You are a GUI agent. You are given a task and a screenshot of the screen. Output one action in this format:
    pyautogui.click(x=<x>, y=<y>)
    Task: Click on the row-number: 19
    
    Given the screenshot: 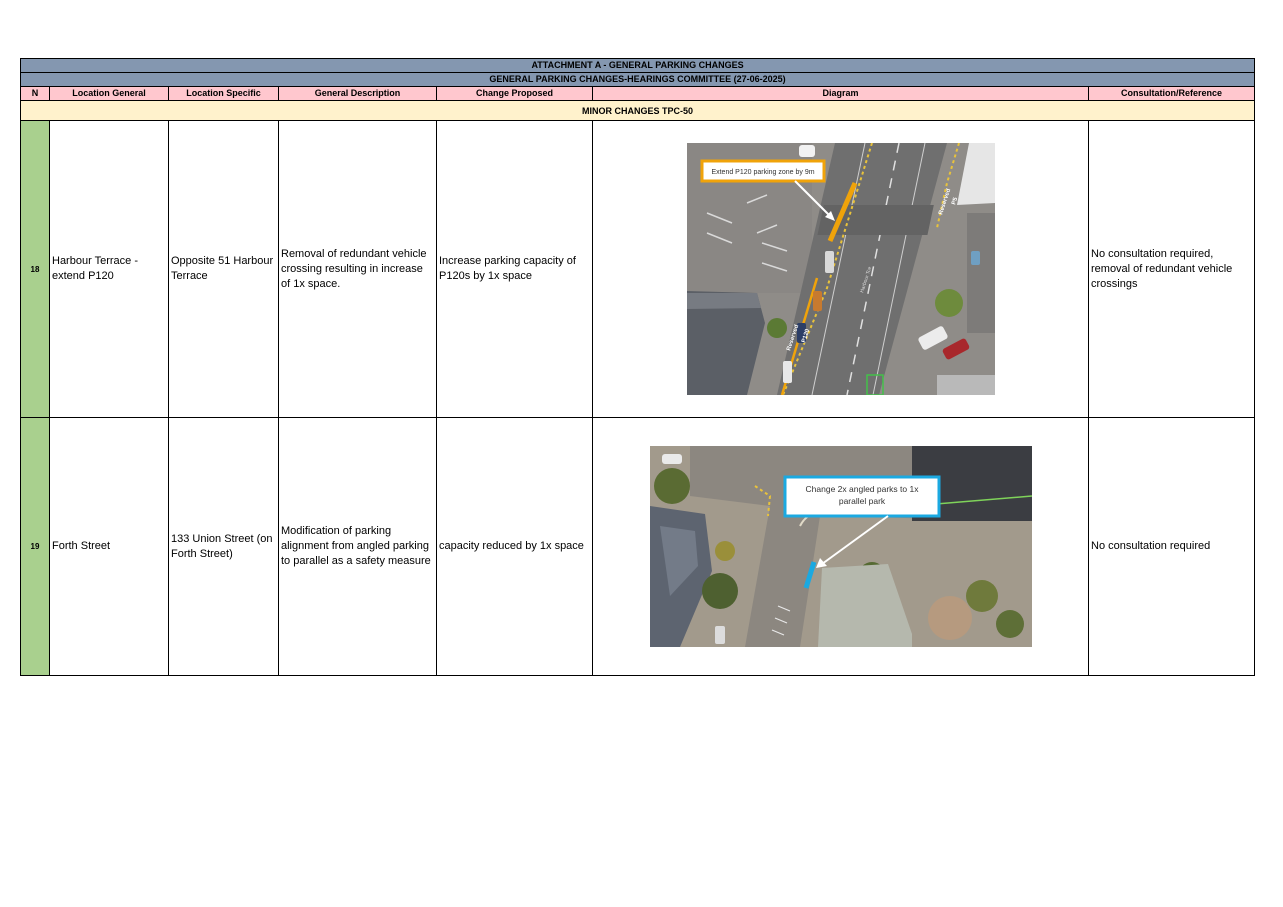 What is the action you would take?
    pyautogui.click(x=35, y=546)
    